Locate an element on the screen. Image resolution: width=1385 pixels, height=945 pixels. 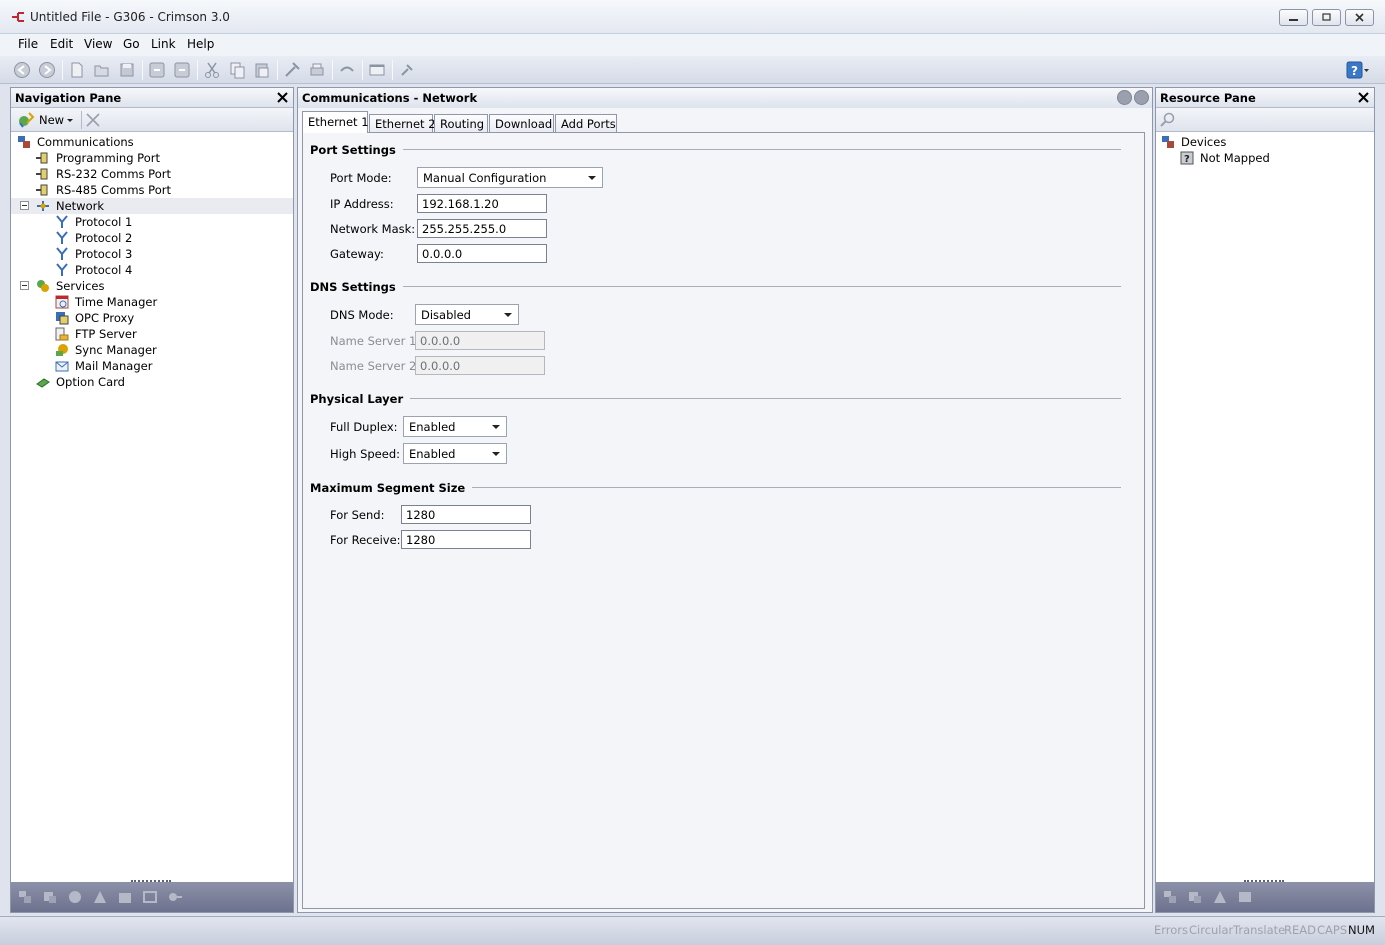
close-window-button is located at coordinates (1359, 17).